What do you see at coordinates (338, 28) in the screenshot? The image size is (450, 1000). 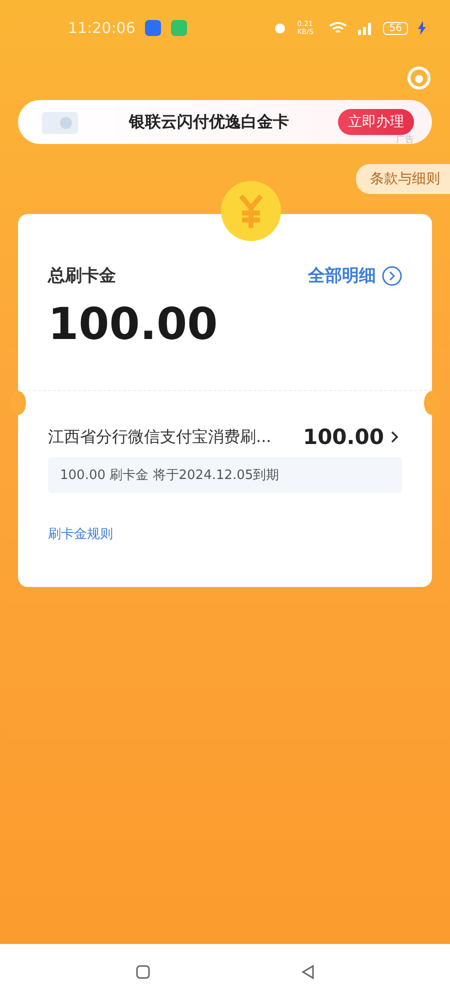 I see `wifi-icon` at bounding box center [338, 28].